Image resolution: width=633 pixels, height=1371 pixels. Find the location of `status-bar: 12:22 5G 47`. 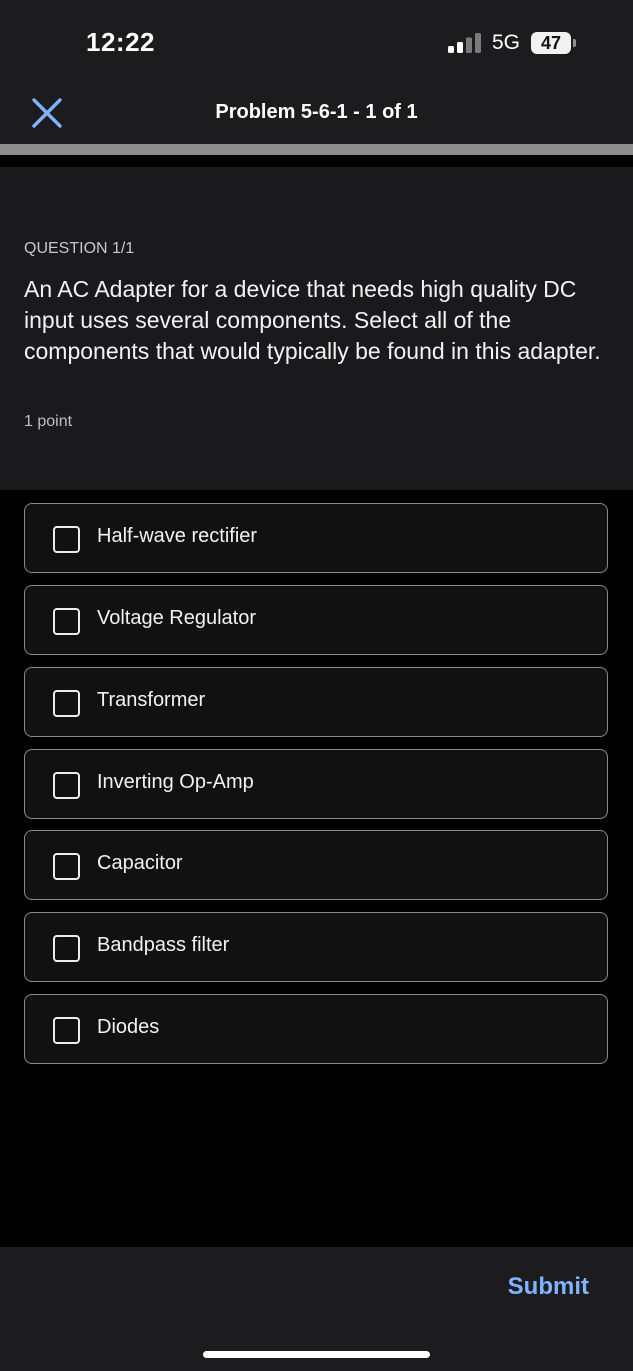

status-bar: 12:22 5G 47 is located at coordinates (316, 42).